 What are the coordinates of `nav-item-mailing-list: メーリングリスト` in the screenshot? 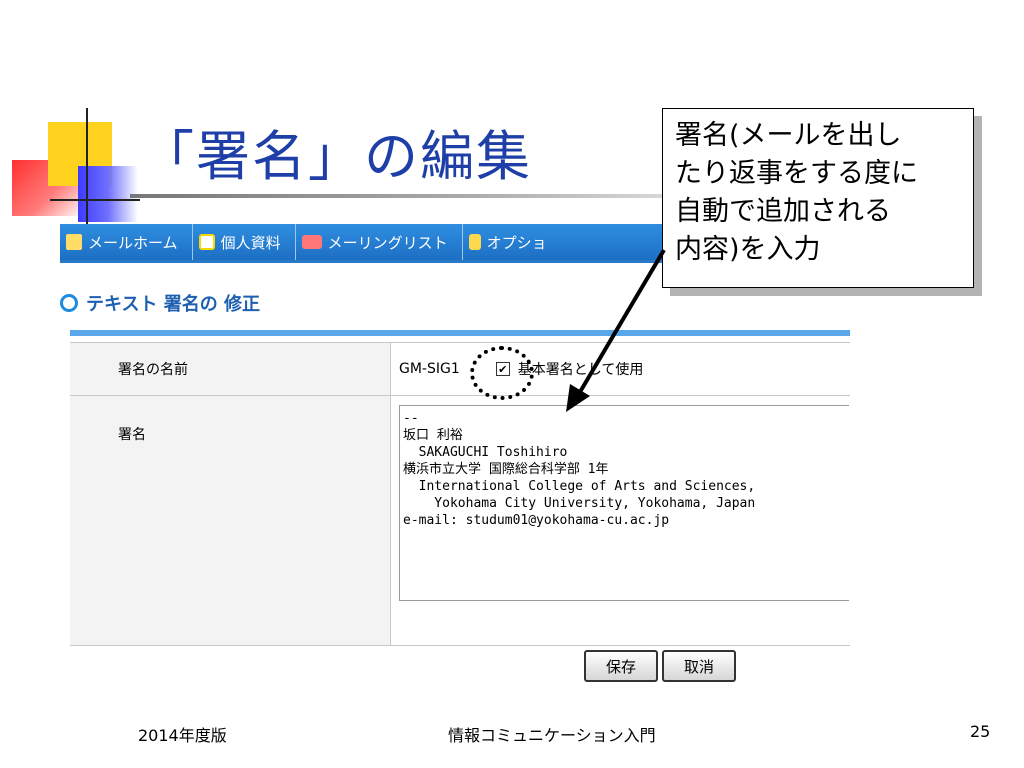 It's located at (379, 242).